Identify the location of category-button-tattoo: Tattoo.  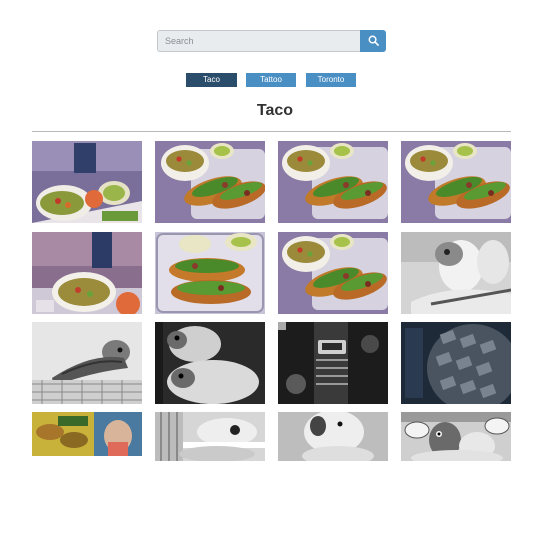
(271, 80).